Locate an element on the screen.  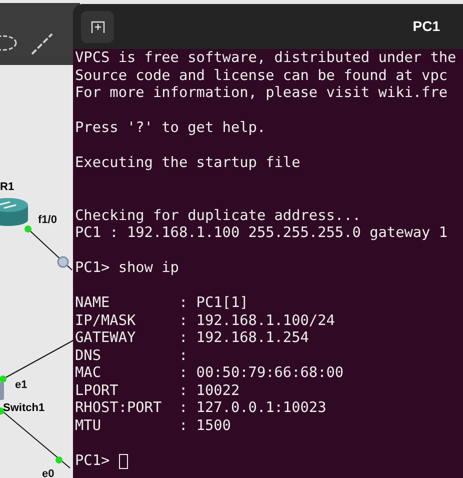
line-tool-icon is located at coordinates (42, 44).